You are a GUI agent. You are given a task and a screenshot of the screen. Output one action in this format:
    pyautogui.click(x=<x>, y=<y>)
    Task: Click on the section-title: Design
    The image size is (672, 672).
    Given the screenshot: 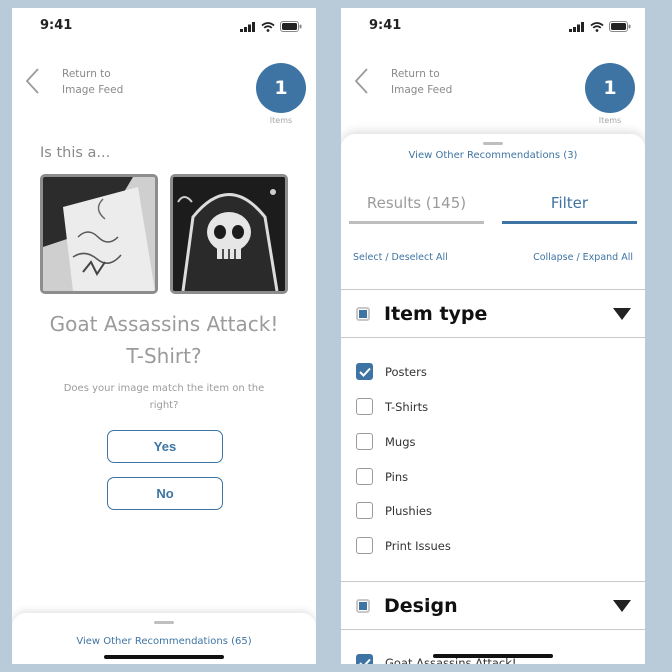 What is the action you would take?
    pyautogui.click(x=421, y=605)
    